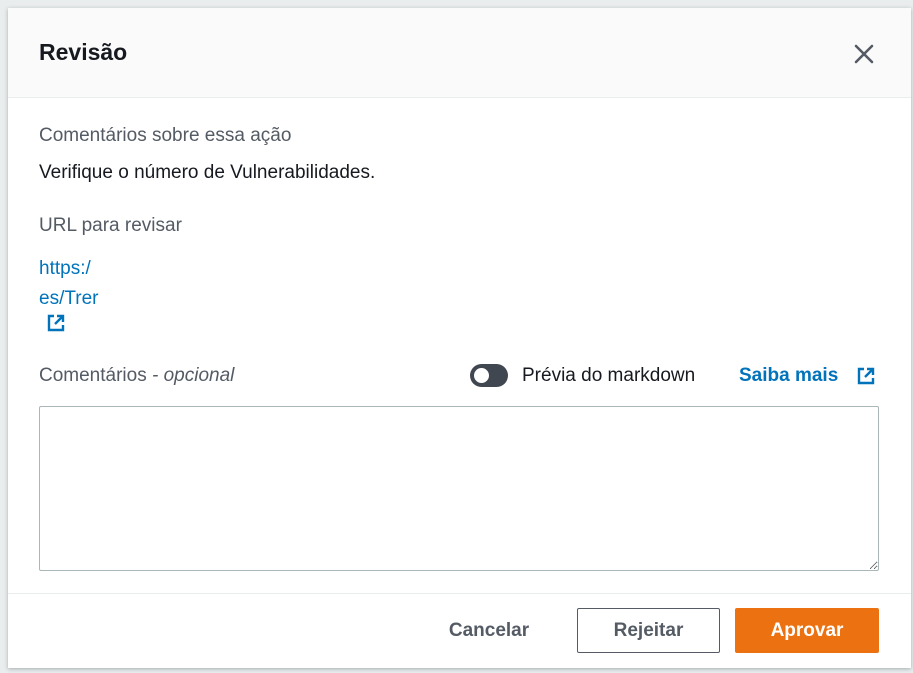 This screenshot has width=913, height=673. I want to click on comments-field-label: Comentários - opcional, so click(136, 376).